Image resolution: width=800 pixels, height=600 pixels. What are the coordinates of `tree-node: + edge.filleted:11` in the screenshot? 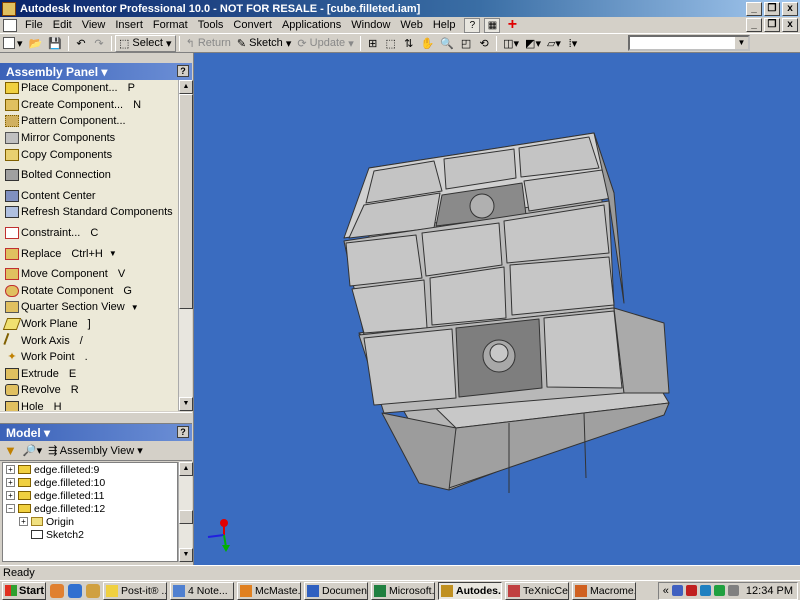 It's located at (90, 495).